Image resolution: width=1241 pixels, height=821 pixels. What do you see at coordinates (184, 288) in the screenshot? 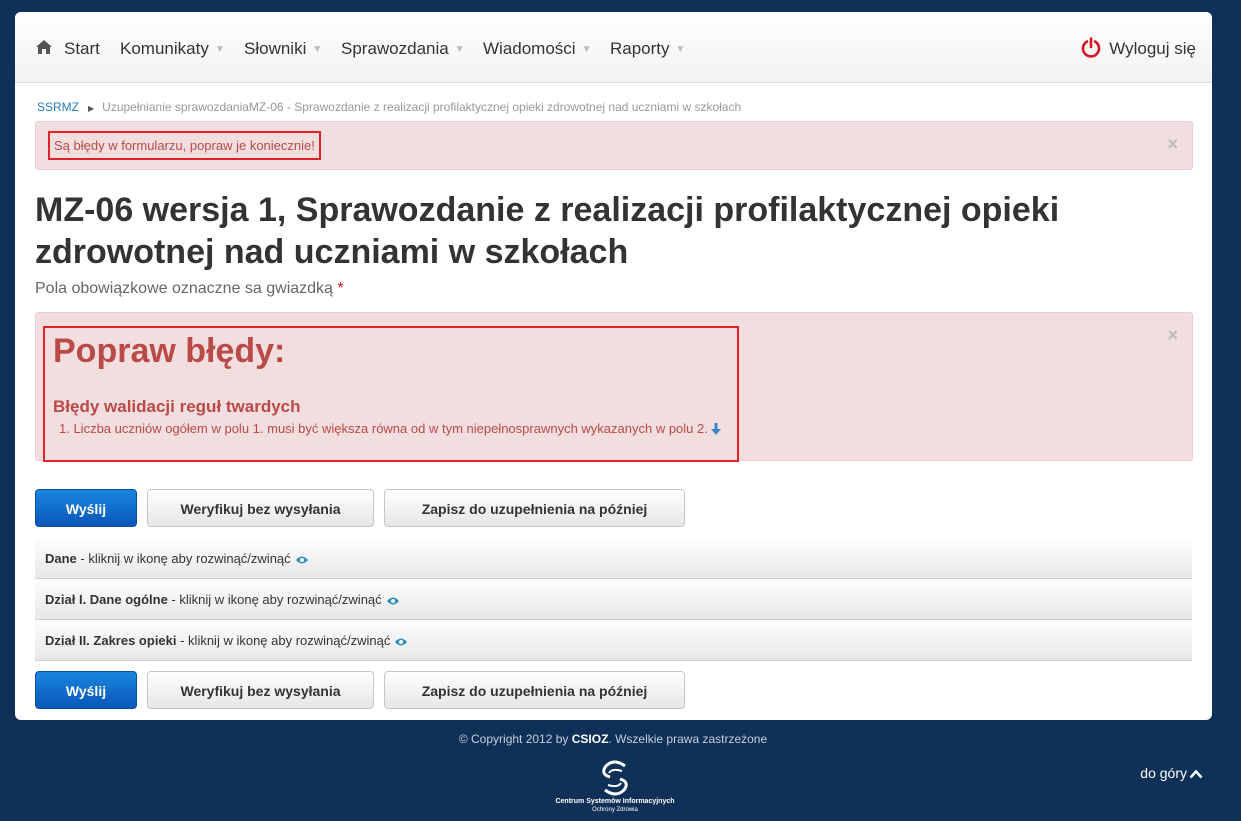
I see `required-note-text: Pola obowiązkowe oznaczne sa gwiazdką` at bounding box center [184, 288].